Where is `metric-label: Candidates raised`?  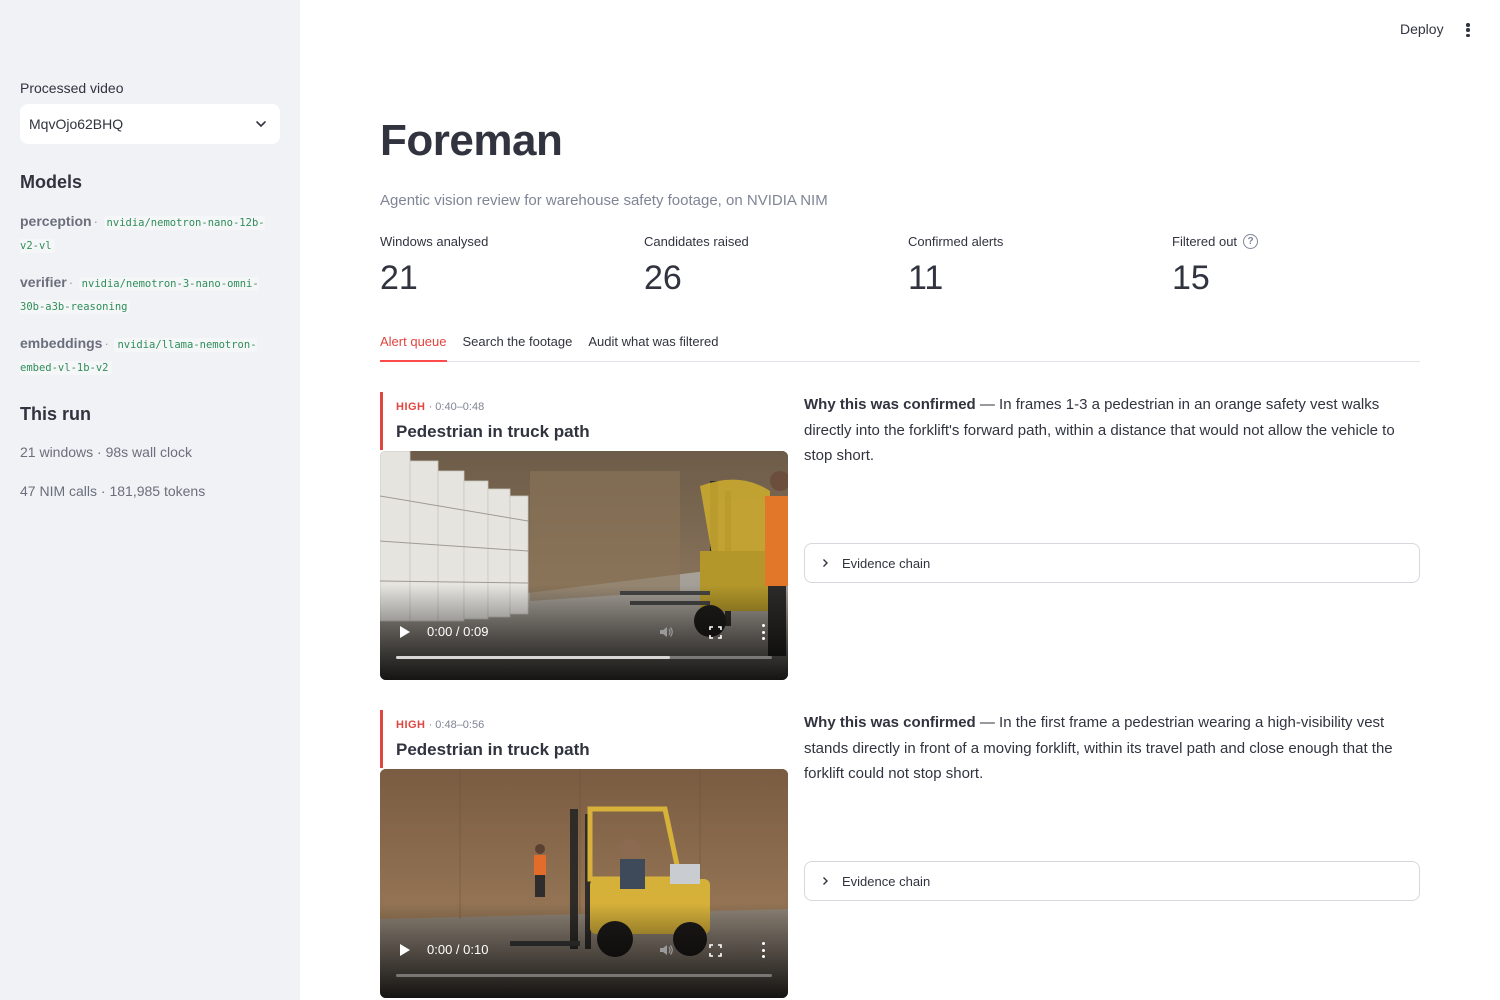
metric-label: Candidates raised is located at coordinates (696, 241).